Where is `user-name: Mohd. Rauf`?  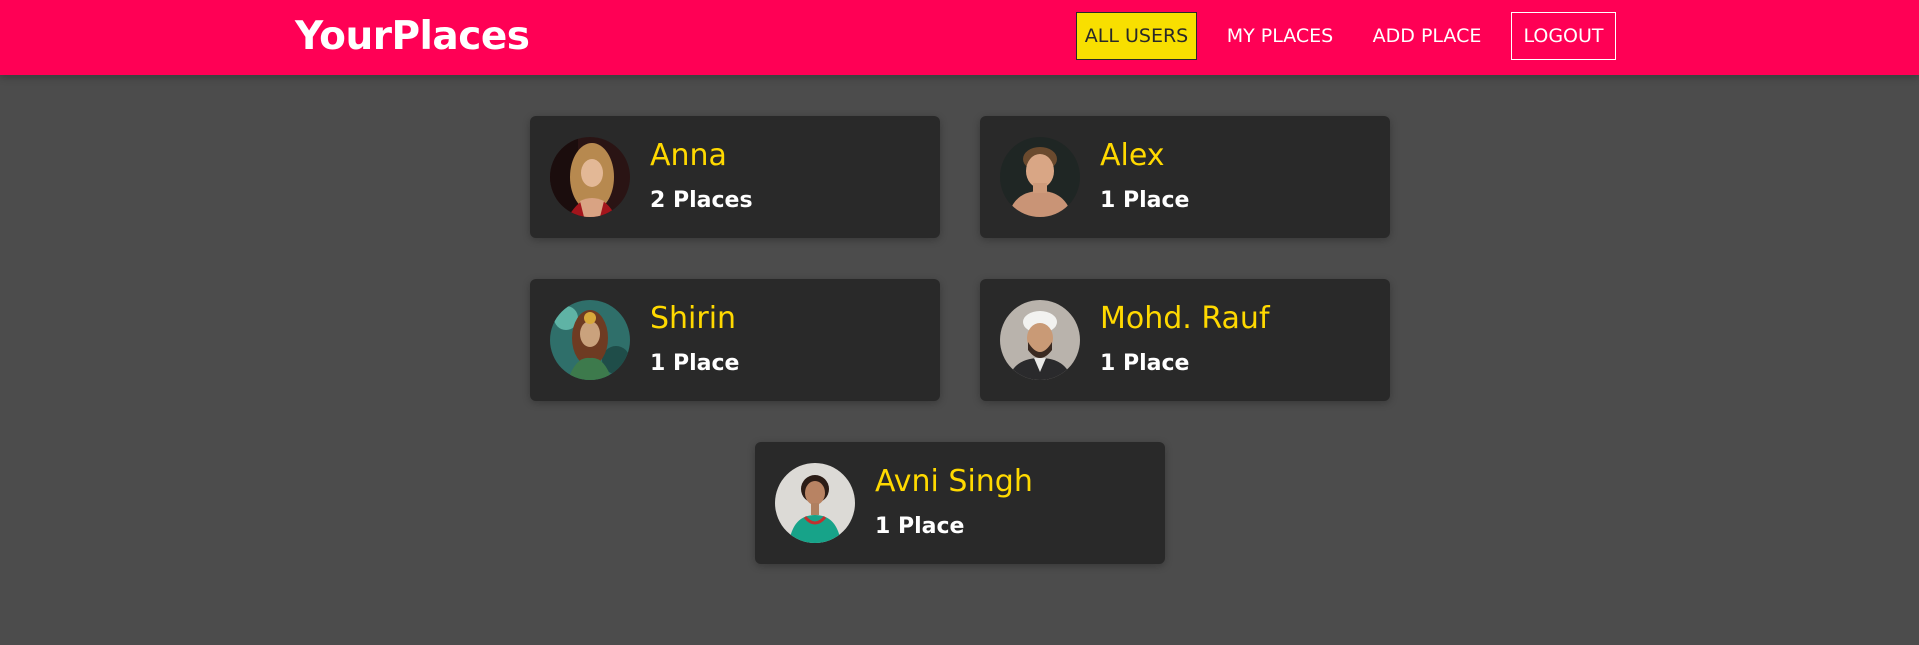
user-name: Mohd. Rauf is located at coordinates (1185, 318).